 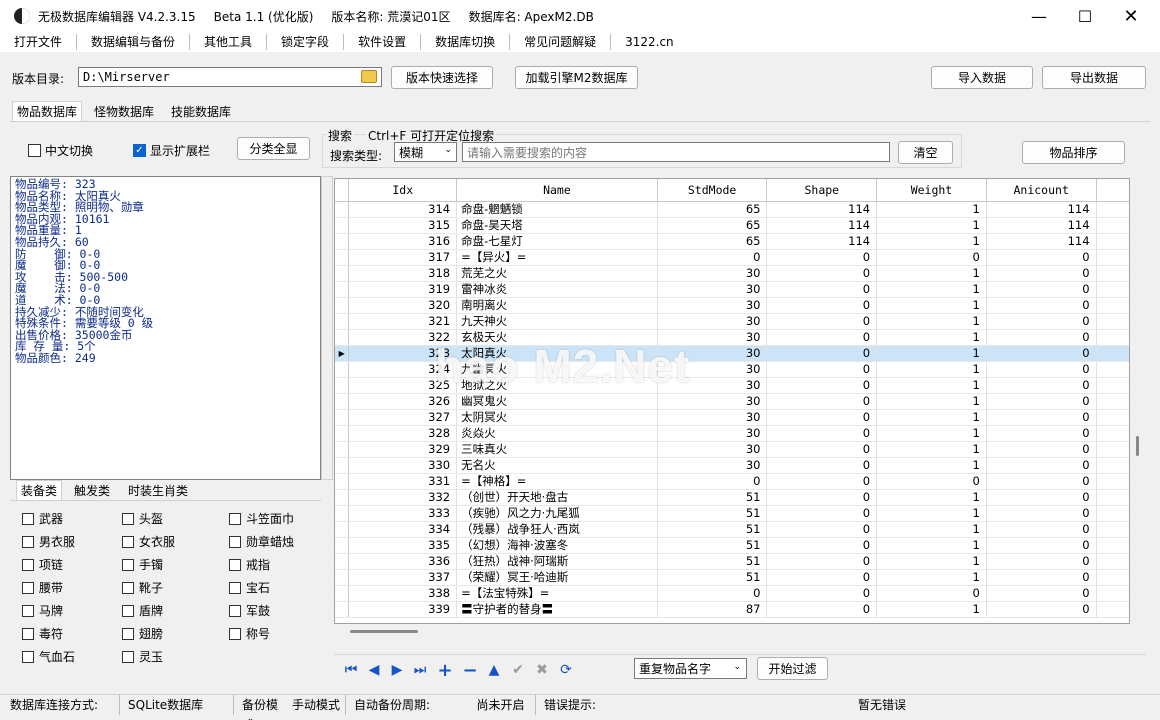 I want to click on cell-idx: 316, so click(x=403, y=241).